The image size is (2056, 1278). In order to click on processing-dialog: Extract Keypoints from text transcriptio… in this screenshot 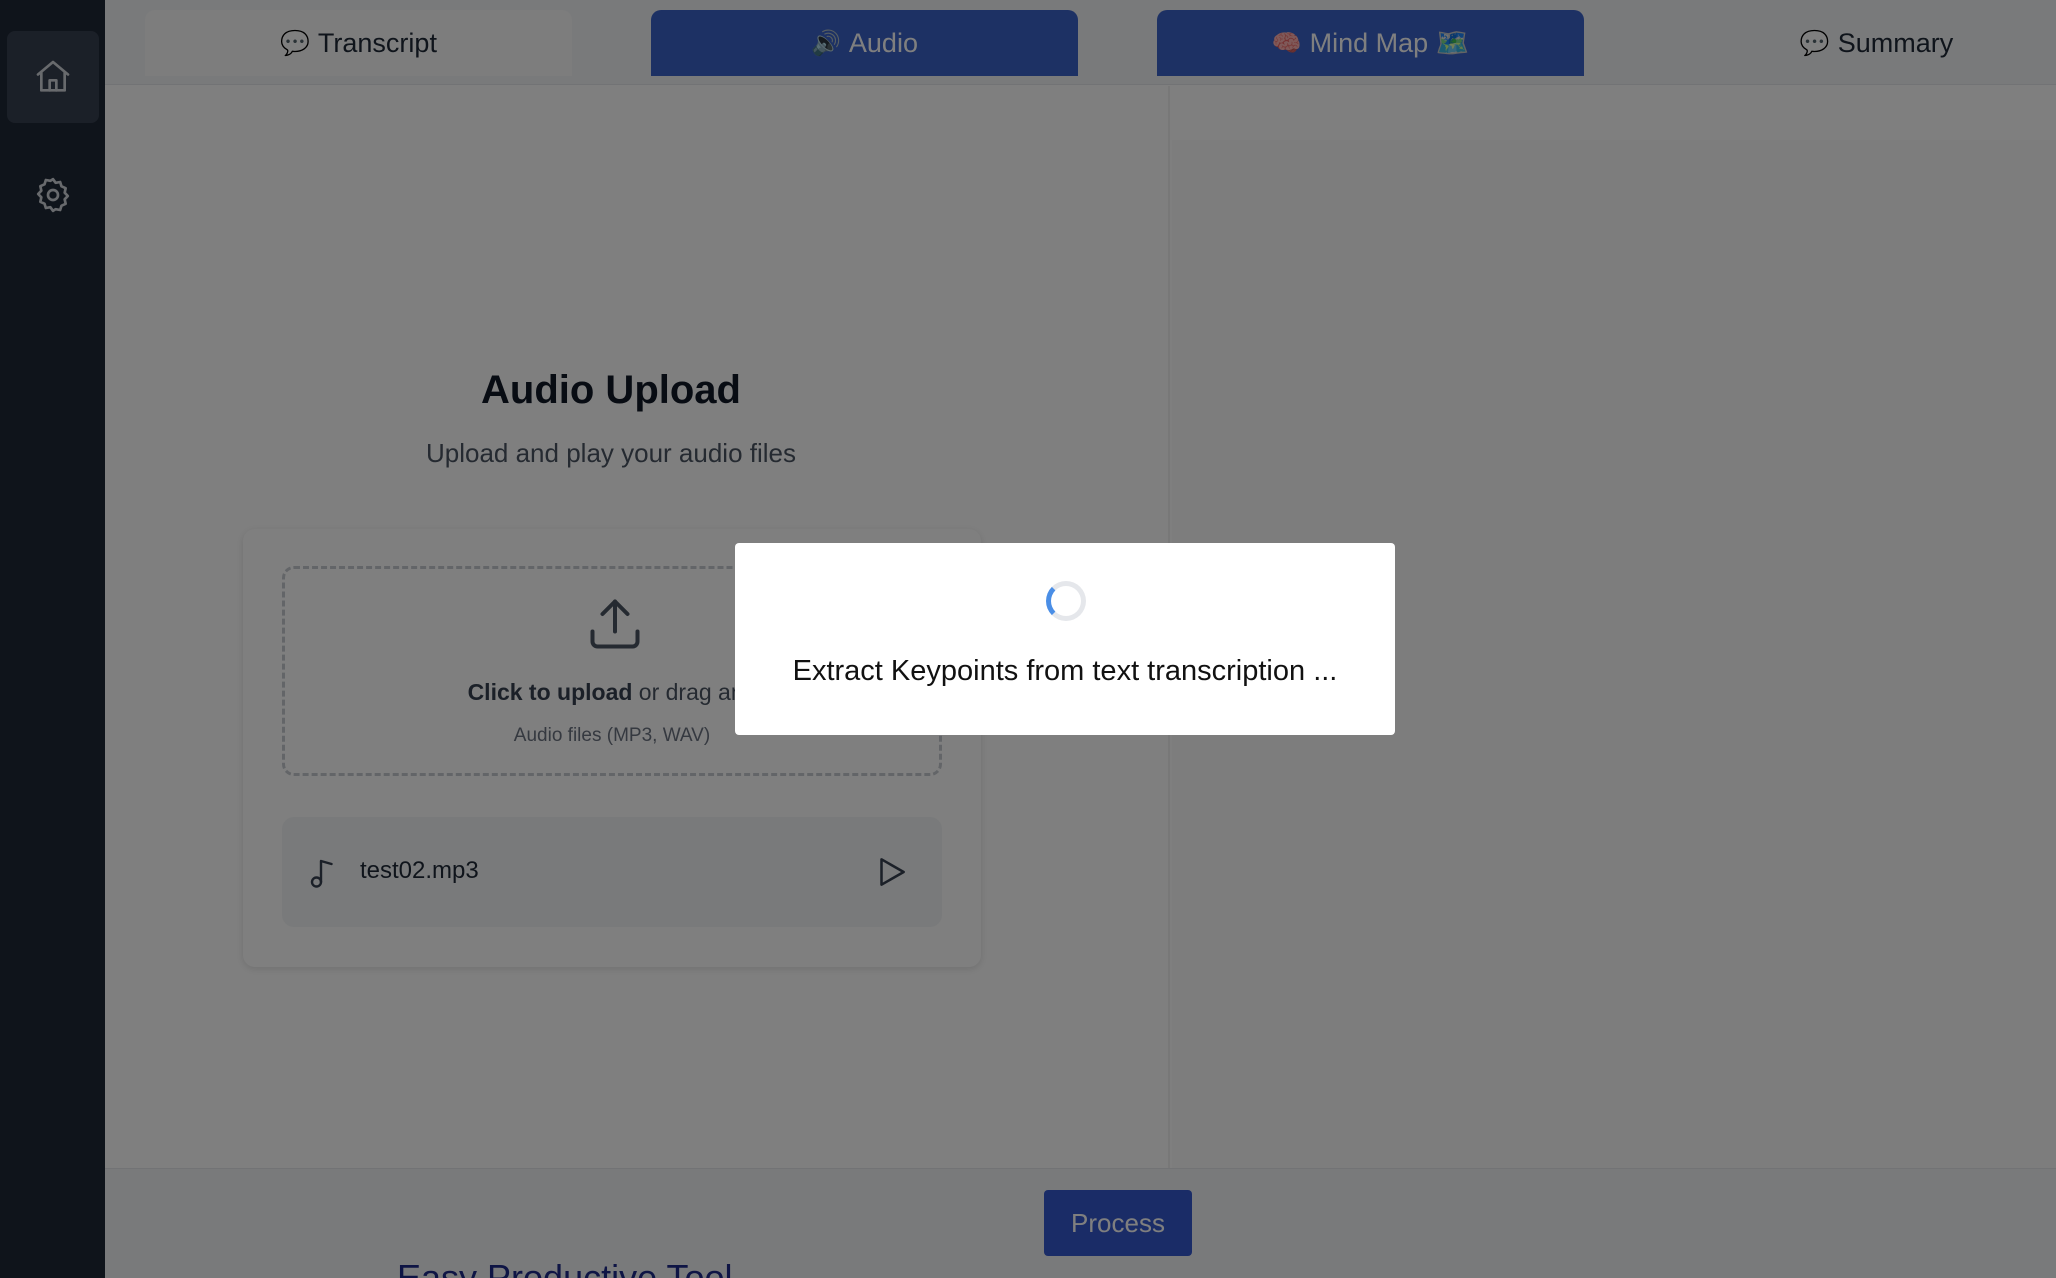, I will do `click(1065, 639)`.